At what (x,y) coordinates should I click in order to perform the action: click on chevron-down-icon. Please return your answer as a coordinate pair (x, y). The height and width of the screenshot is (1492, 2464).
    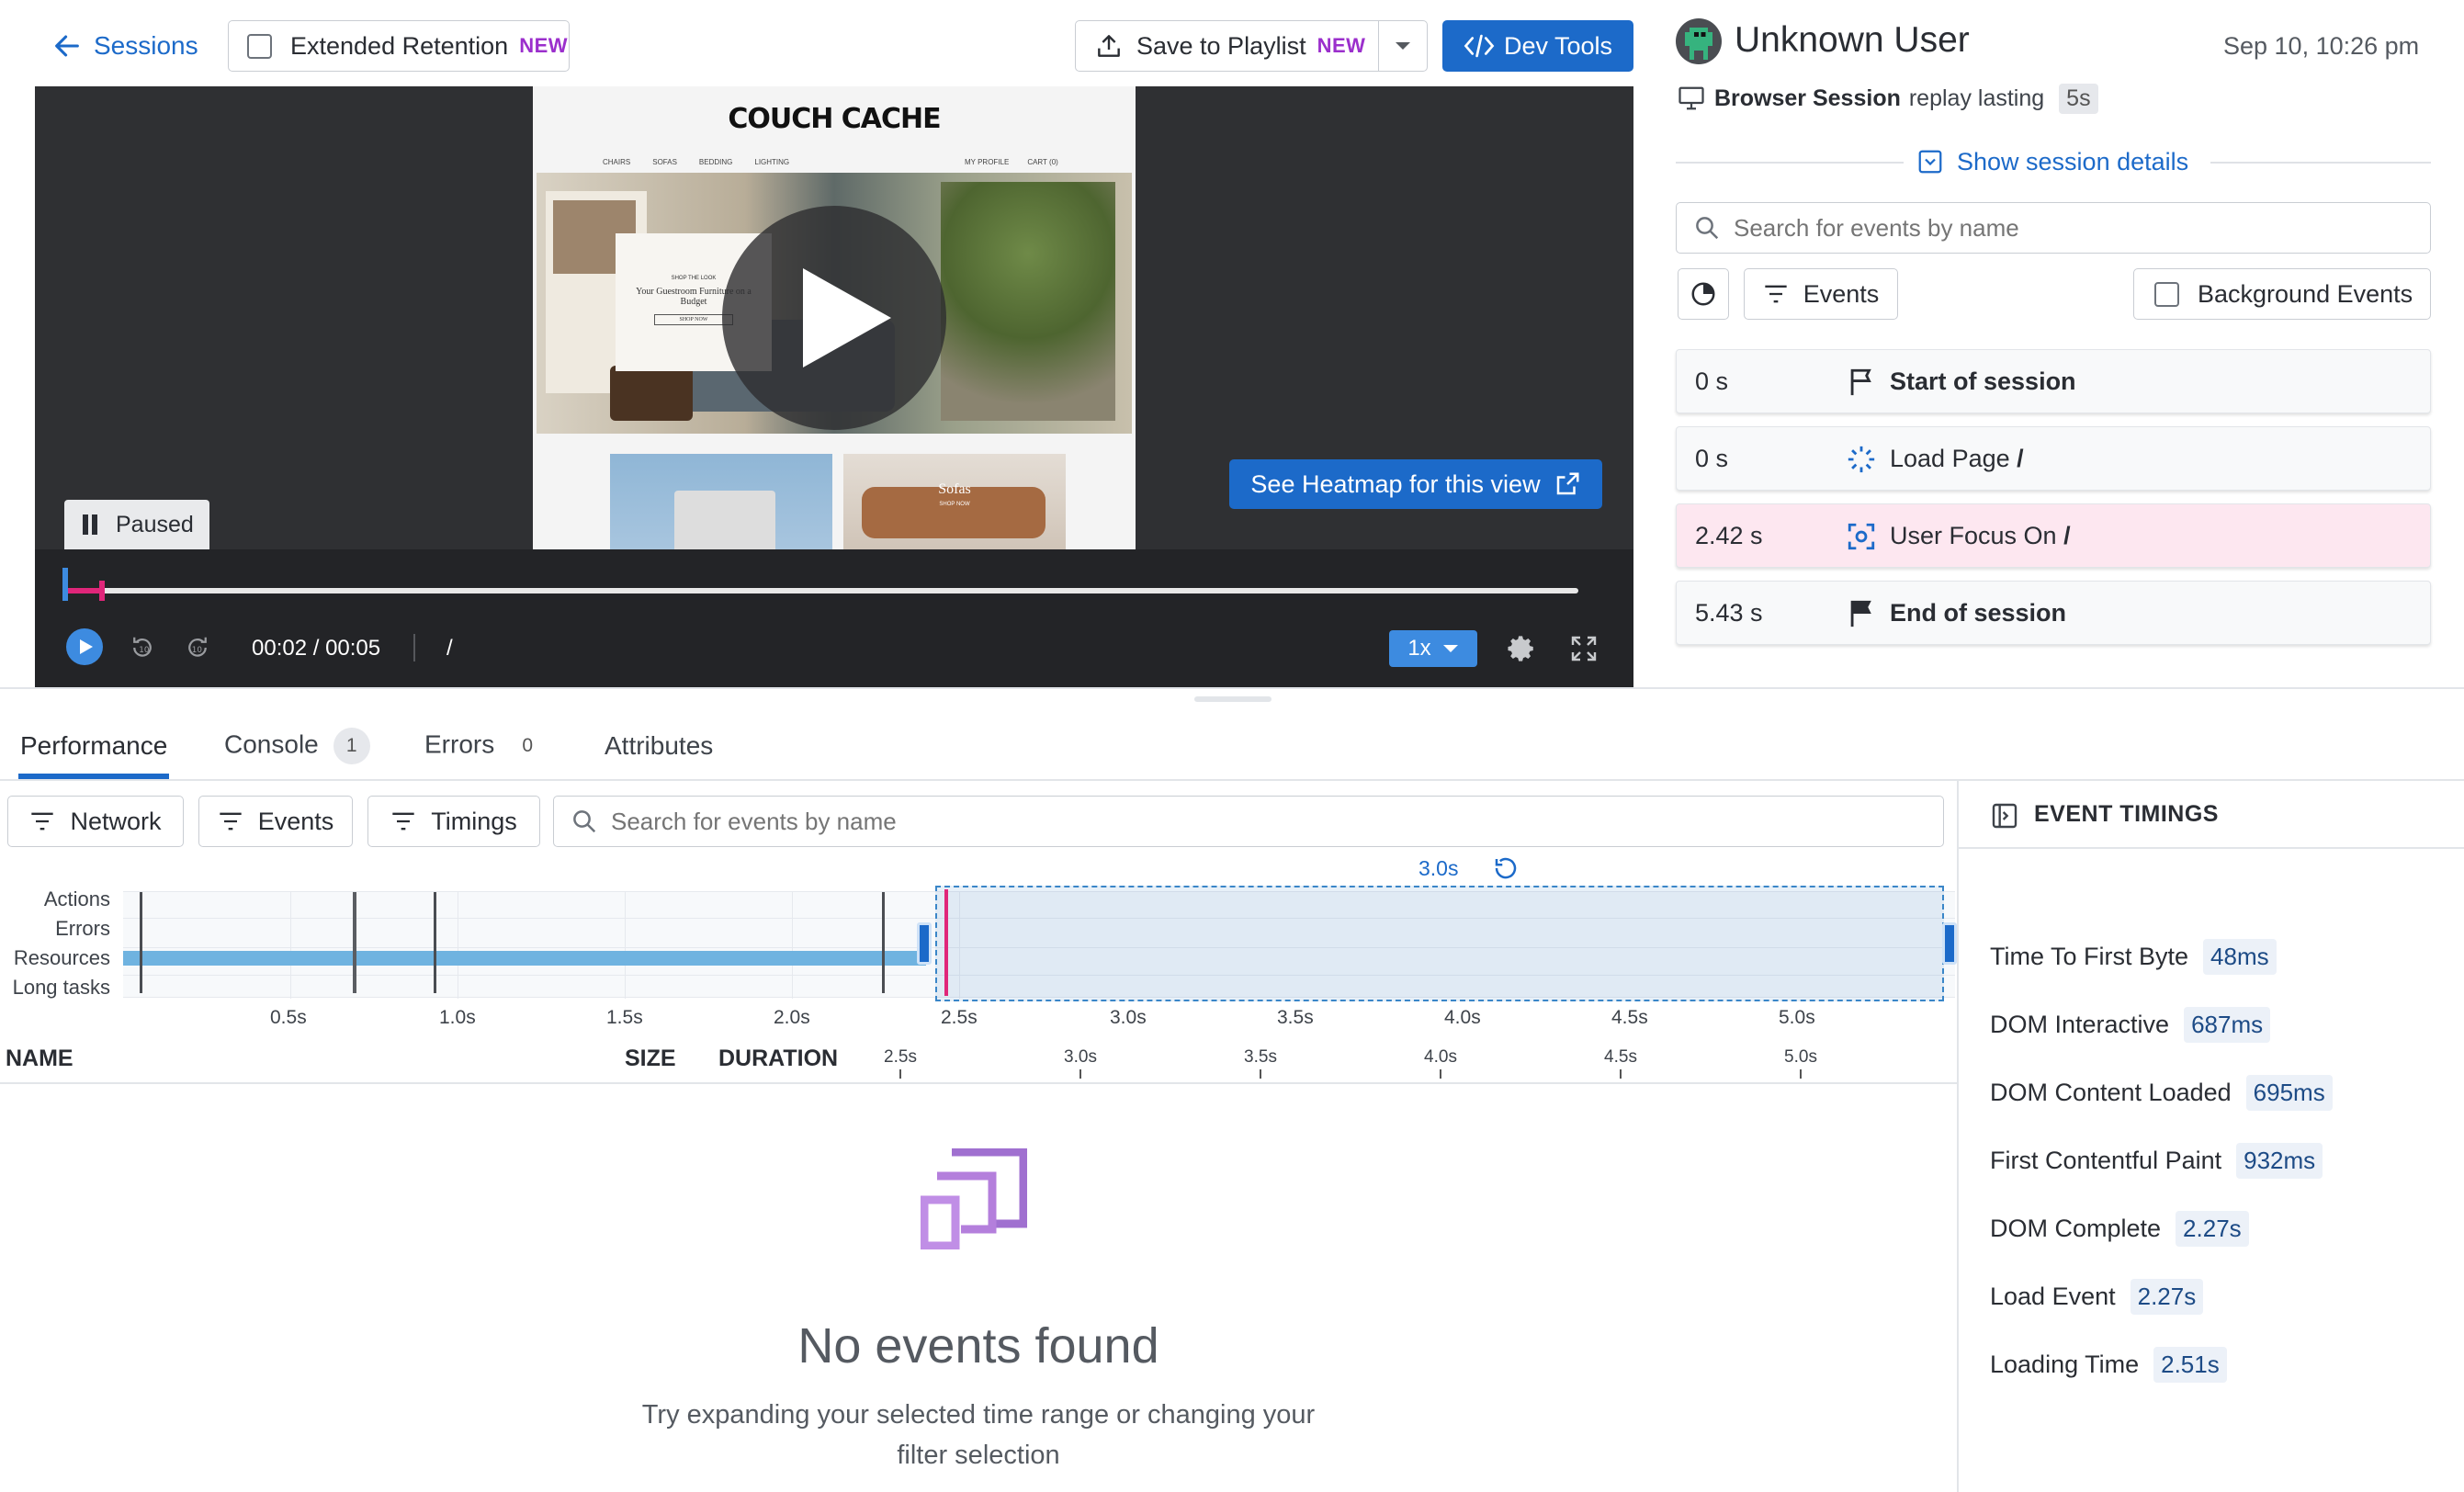
    Looking at the image, I should click on (1403, 46).